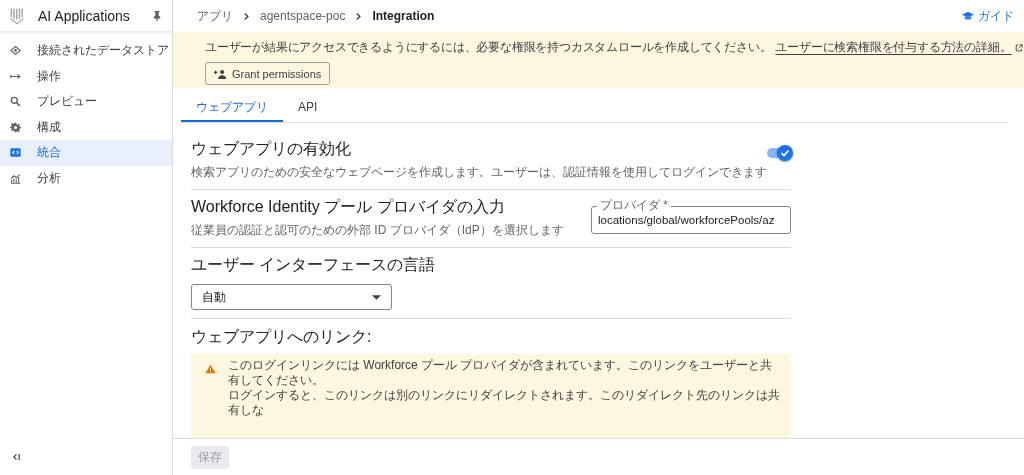 The height and width of the screenshot is (475, 1024). Describe the element at coordinates (86, 51) in the screenshot. I see `sidebar-item: 接続されたデータストア` at that location.